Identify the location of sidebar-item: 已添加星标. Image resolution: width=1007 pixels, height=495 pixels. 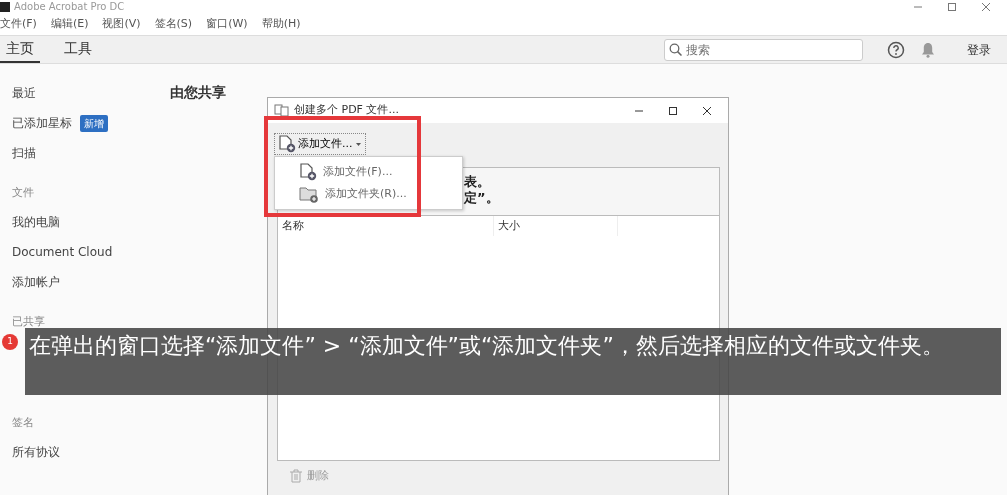
(42, 123).